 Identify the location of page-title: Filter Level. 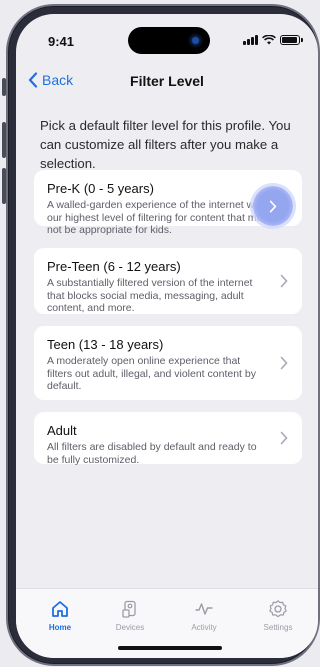
(167, 81).